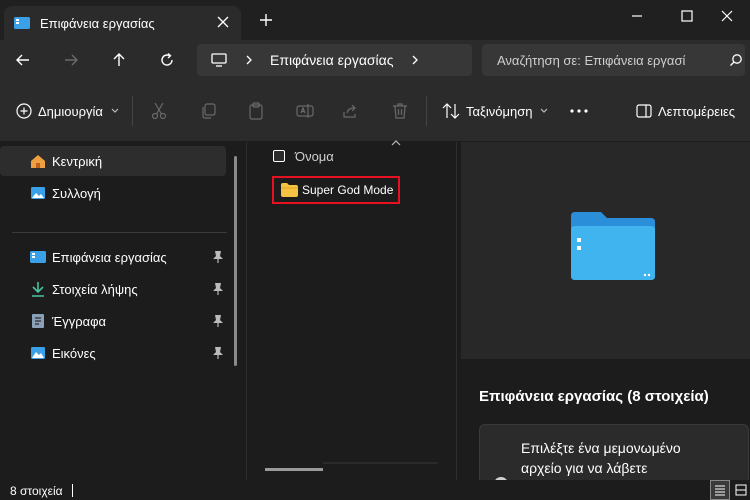 The image size is (750, 500). I want to click on new-button: Δημιουργία, so click(67, 111).